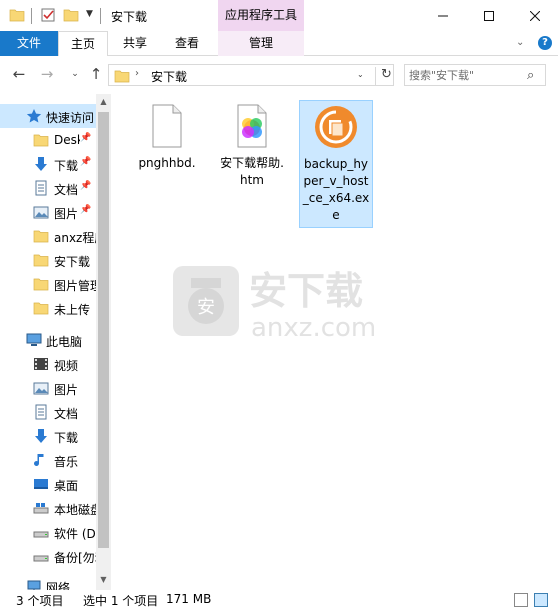 The image size is (558, 611). I want to click on sidebar-item-desktop: Desktop 📌, so click(48, 140).